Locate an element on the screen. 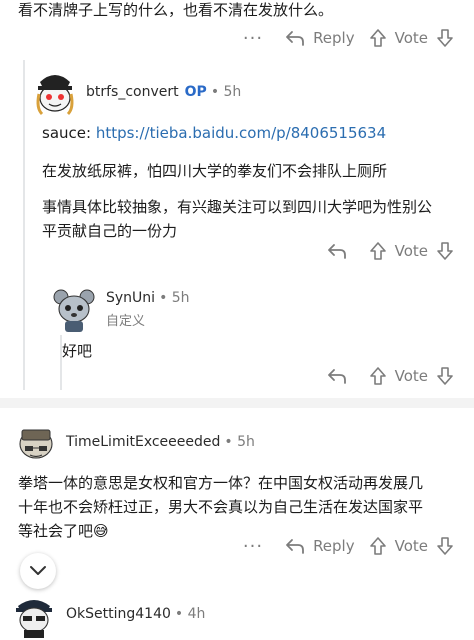  username-timelimit: TimeLimitExceeeeded is located at coordinates (143, 442).